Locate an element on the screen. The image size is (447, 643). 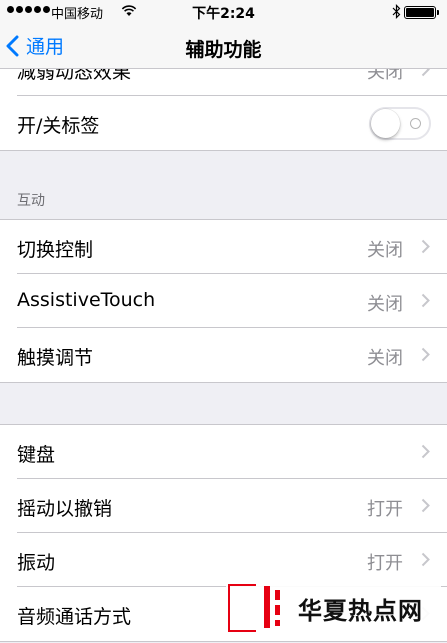
list-item-on-off-labels: 开/关标签 is located at coordinates (232, 123).